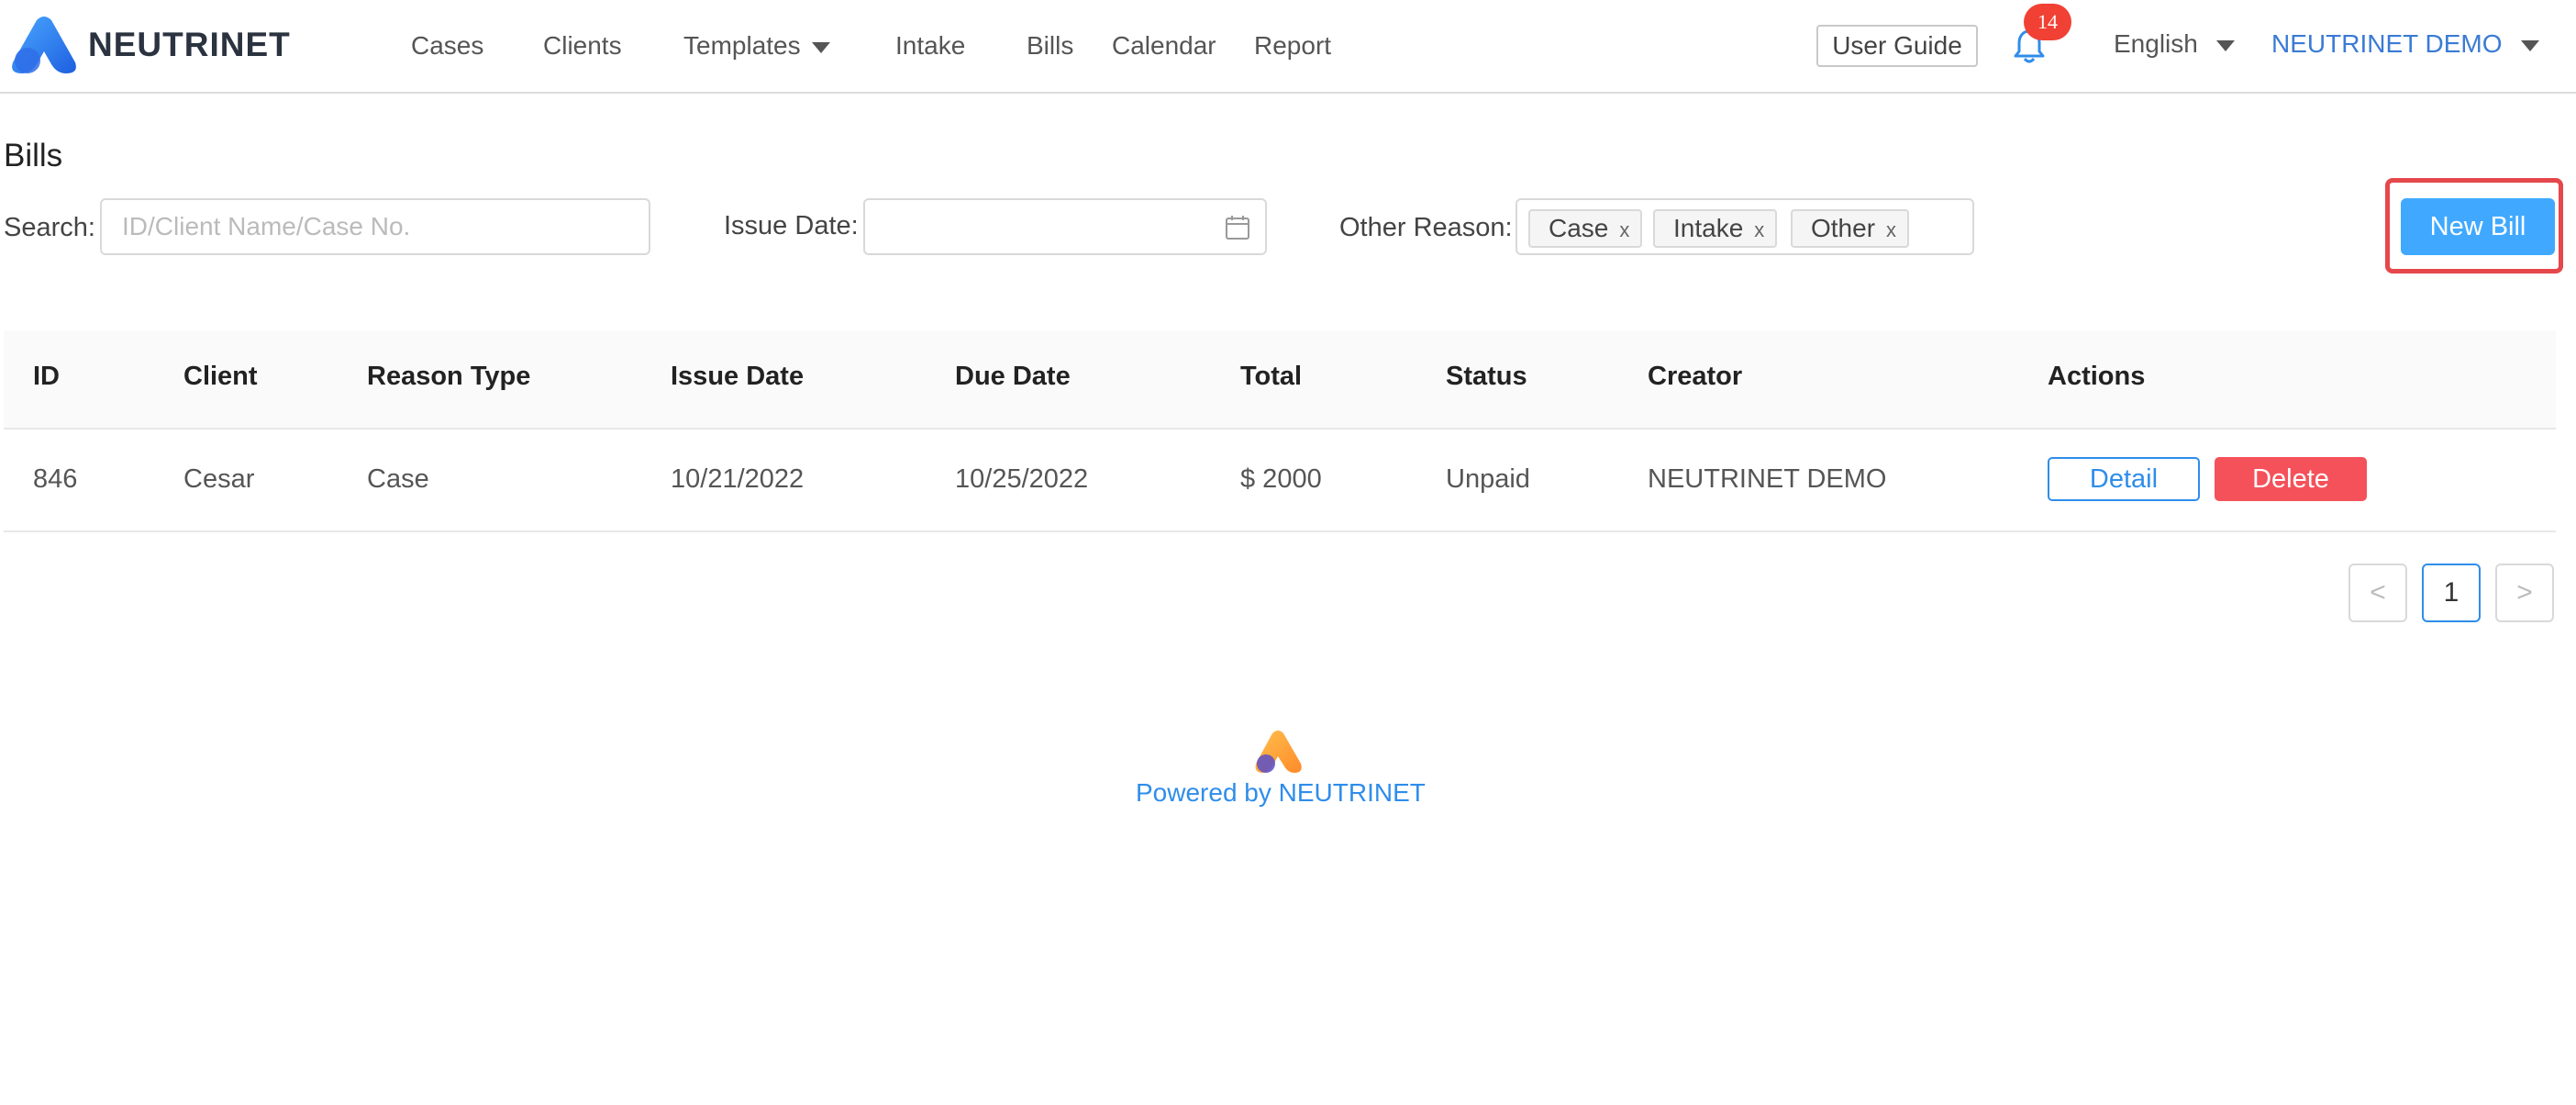  I want to click on column-header: Creator, so click(1695, 377).